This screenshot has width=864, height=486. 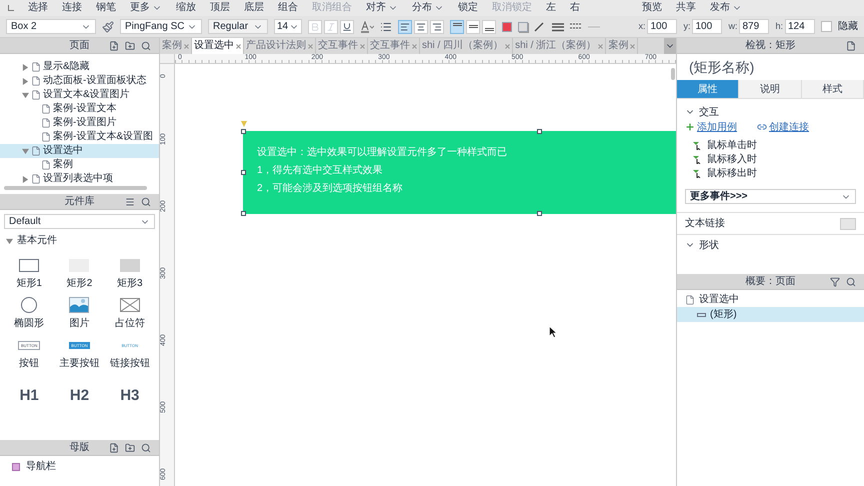 I want to click on toolbar-button: 钢笔, so click(x=106, y=8).